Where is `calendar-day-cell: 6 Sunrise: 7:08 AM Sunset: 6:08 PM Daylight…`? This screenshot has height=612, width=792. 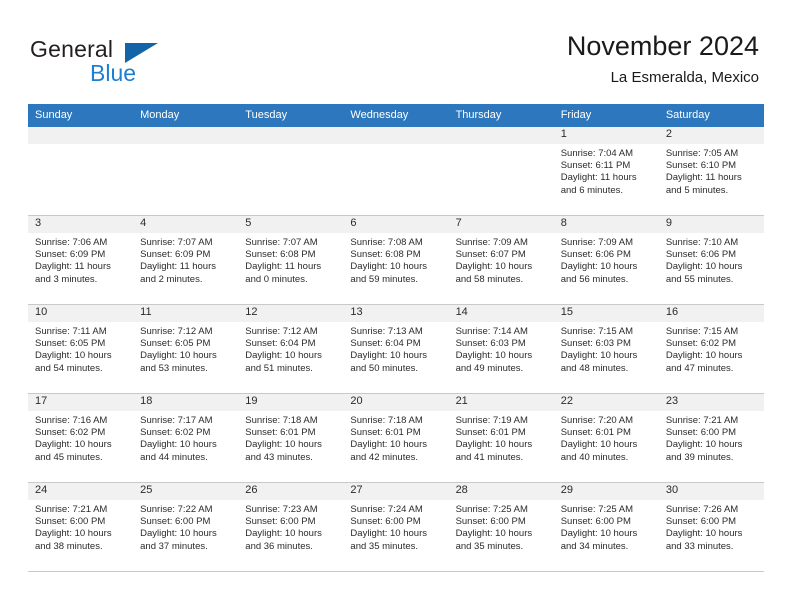
calendar-day-cell: 6 Sunrise: 7:08 AM Sunset: 6:08 PM Daylight… is located at coordinates (396, 260).